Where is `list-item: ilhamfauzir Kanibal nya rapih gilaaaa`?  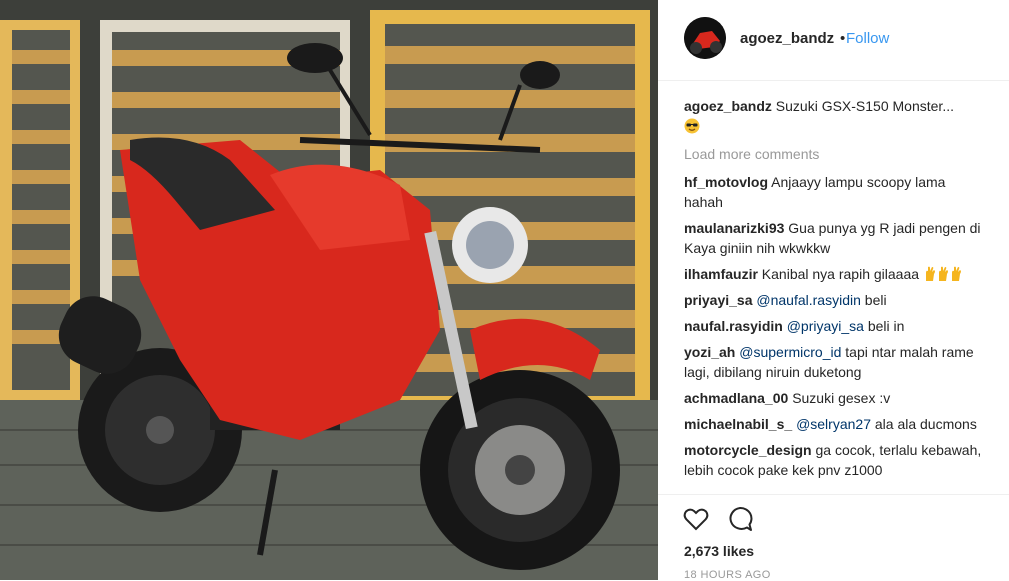
list-item: ilhamfauzir Kanibal nya rapih gilaaaa is located at coordinates (834, 274).